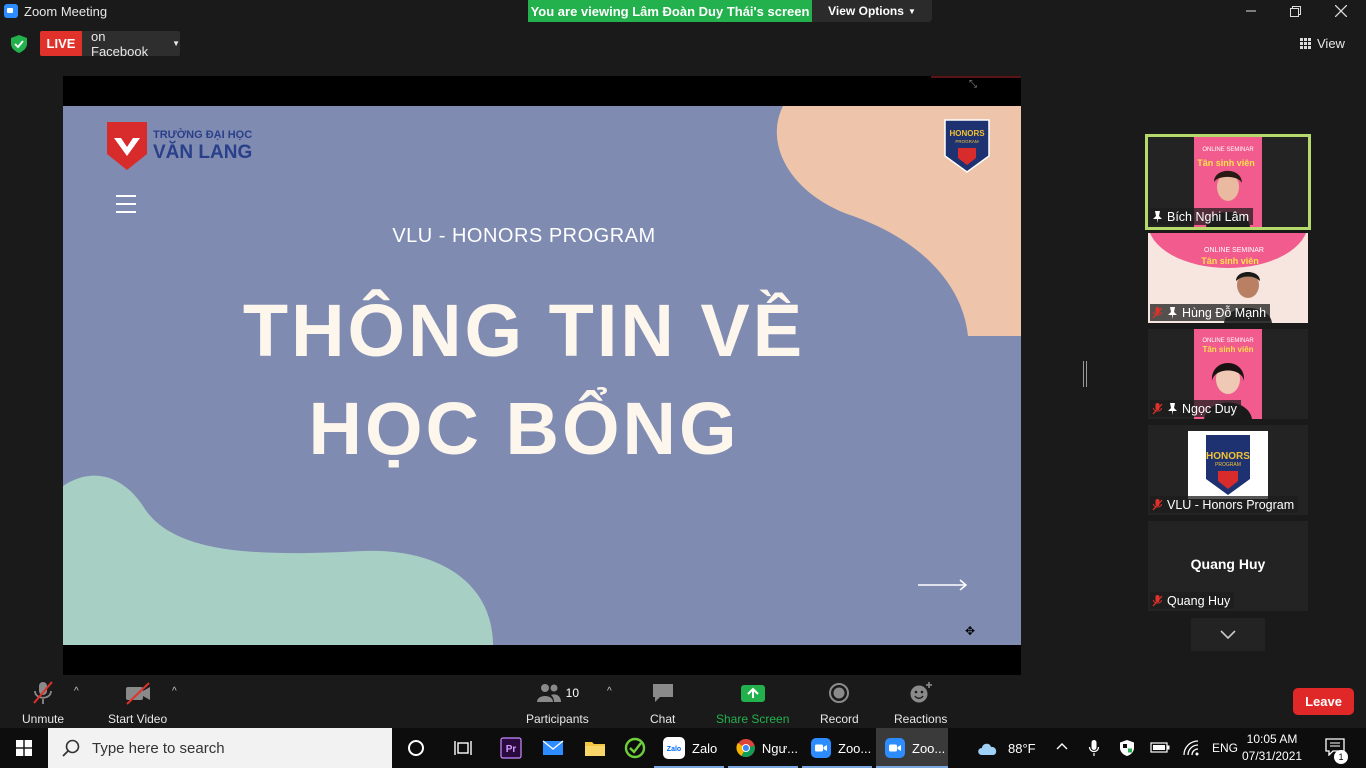  What do you see at coordinates (524, 428) in the screenshot?
I see `slide-title-line2: HỌC BỔNG` at bounding box center [524, 428].